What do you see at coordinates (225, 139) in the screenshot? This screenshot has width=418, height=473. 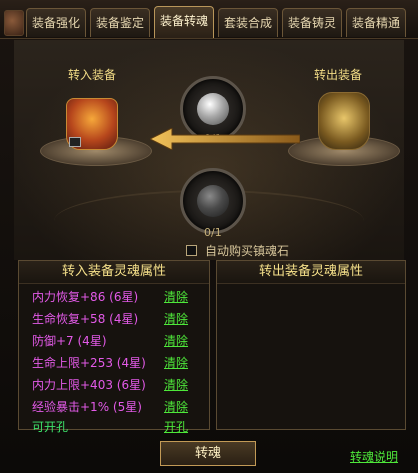 I see `transfer-arrow-icon` at bounding box center [225, 139].